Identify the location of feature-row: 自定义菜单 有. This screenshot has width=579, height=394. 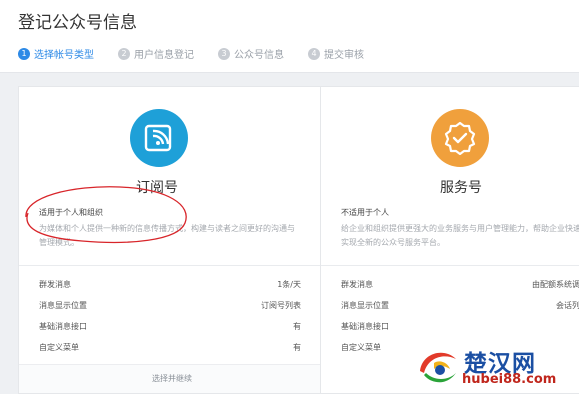
(170, 348).